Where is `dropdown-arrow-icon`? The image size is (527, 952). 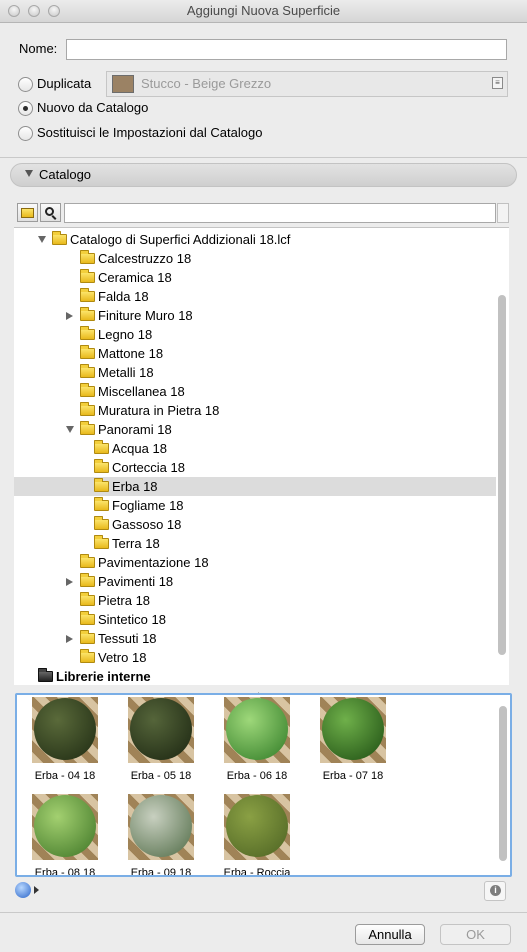
dropdown-arrow-icon is located at coordinates (36, 890).